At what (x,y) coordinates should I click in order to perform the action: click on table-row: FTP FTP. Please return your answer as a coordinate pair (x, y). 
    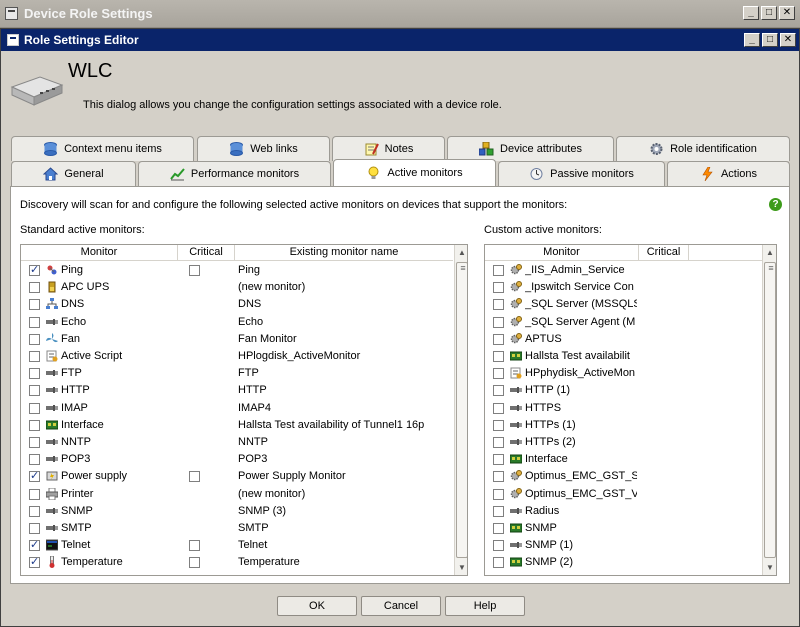
    Looking at the image, I should click on (237, 373).